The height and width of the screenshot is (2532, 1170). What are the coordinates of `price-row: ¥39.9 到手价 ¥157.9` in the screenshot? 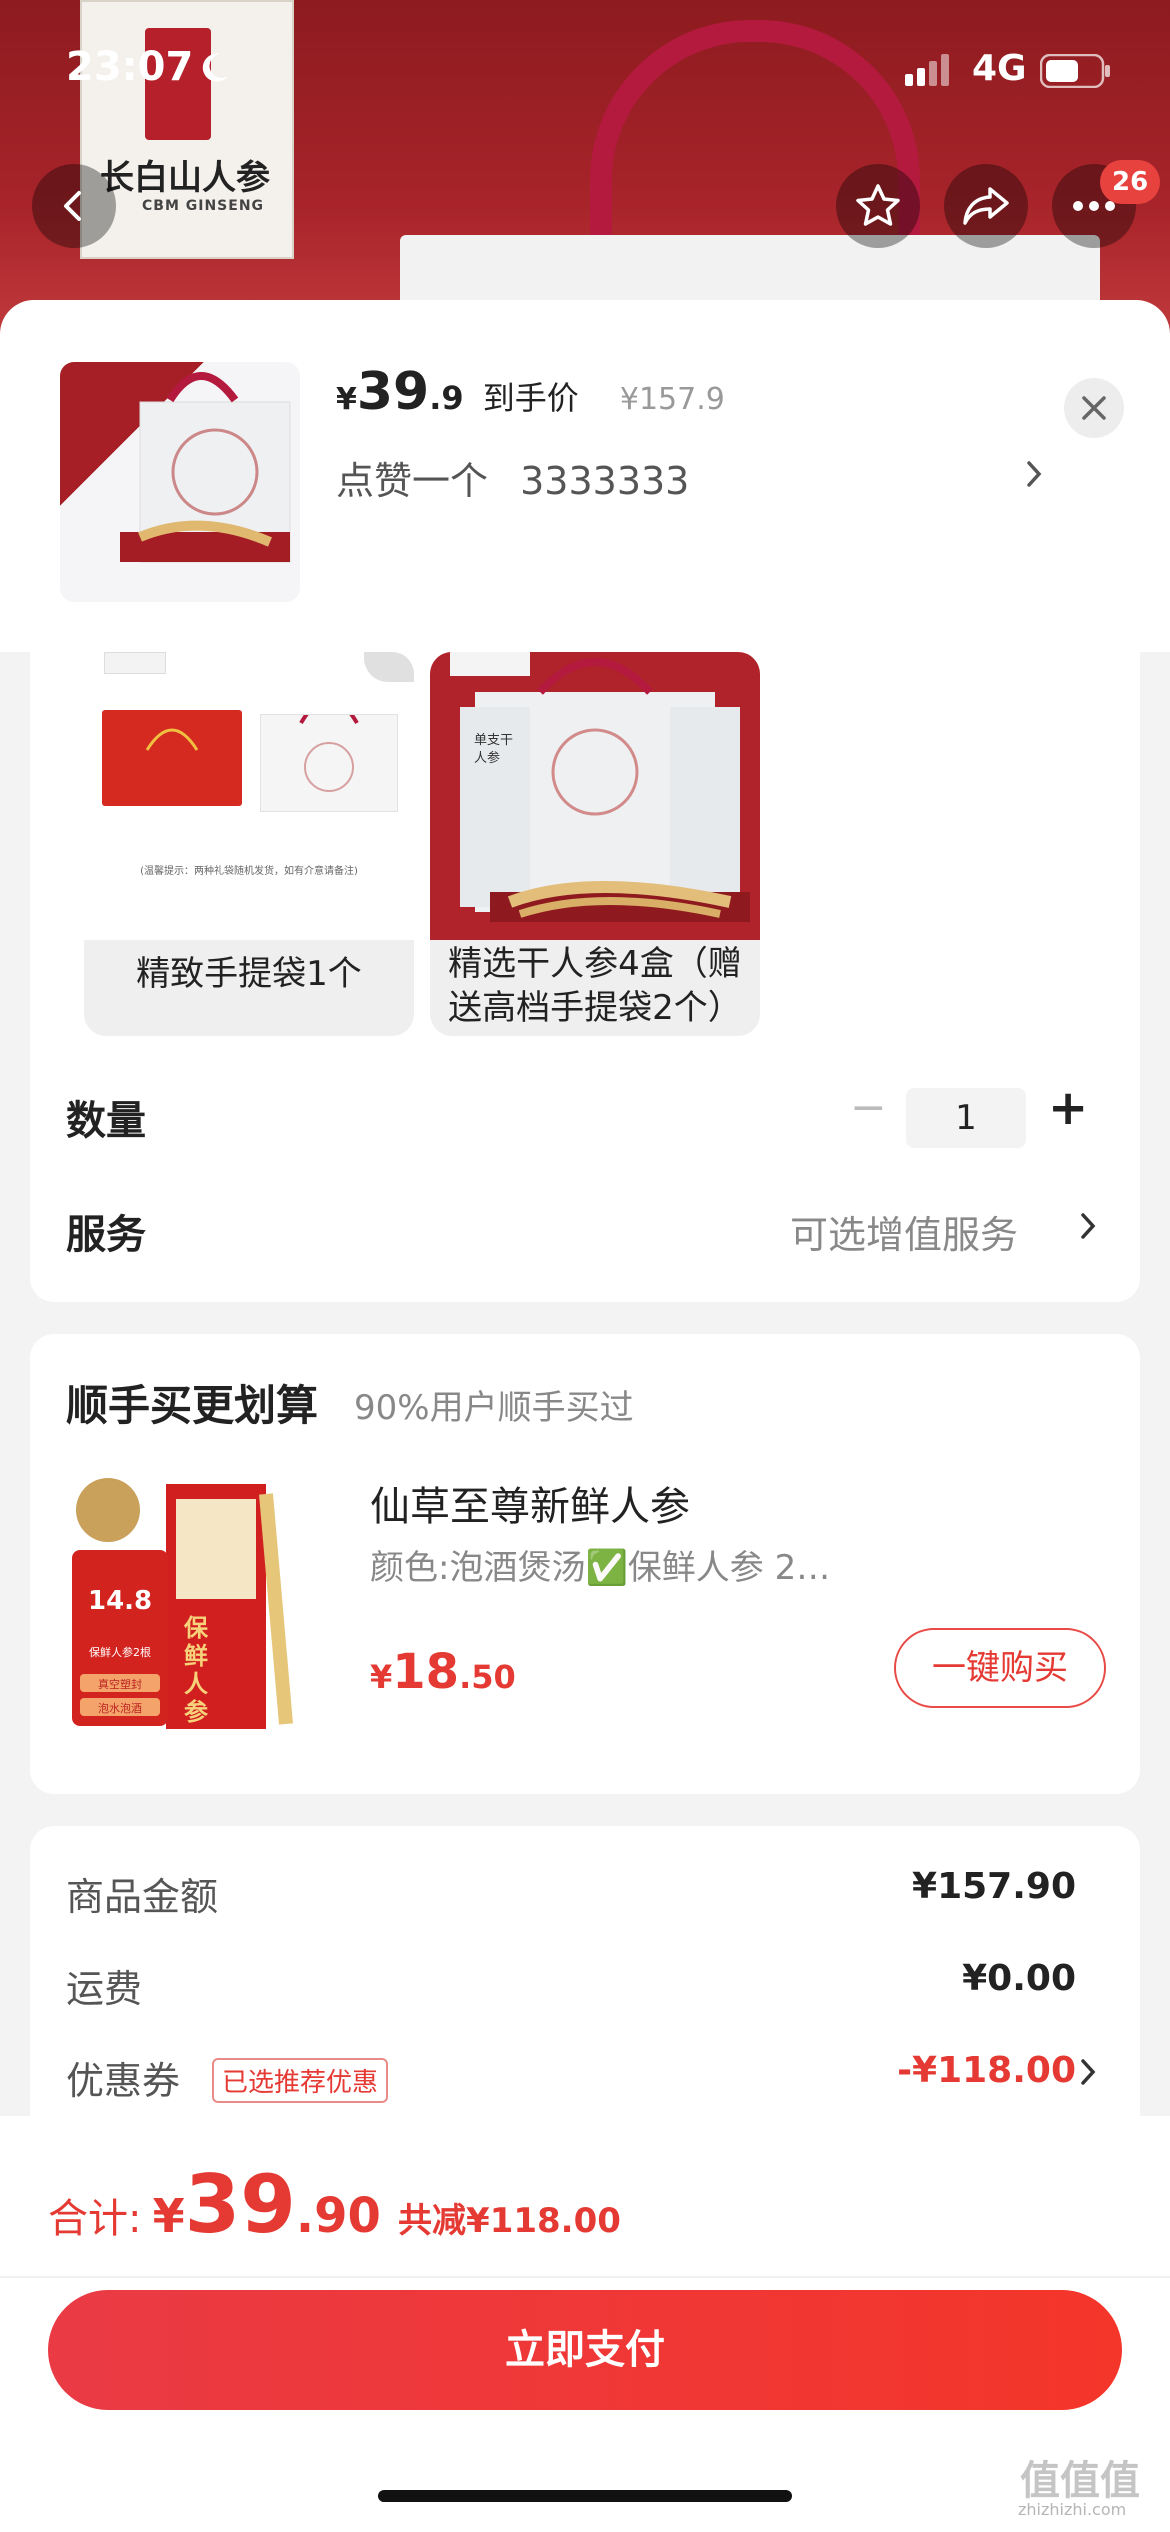 It's located at (530, 392).